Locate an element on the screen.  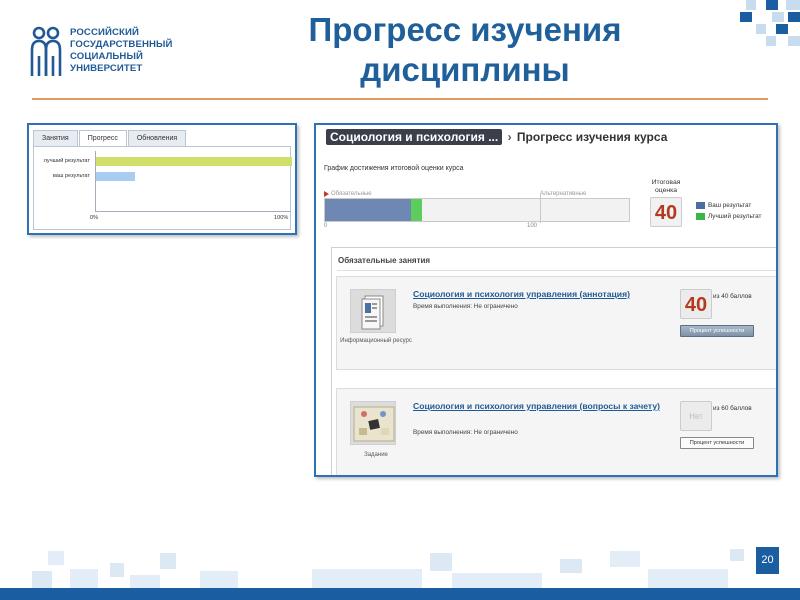
graph-caption: График достижения итоговой оценки курса is located at coordinates (394, 168).